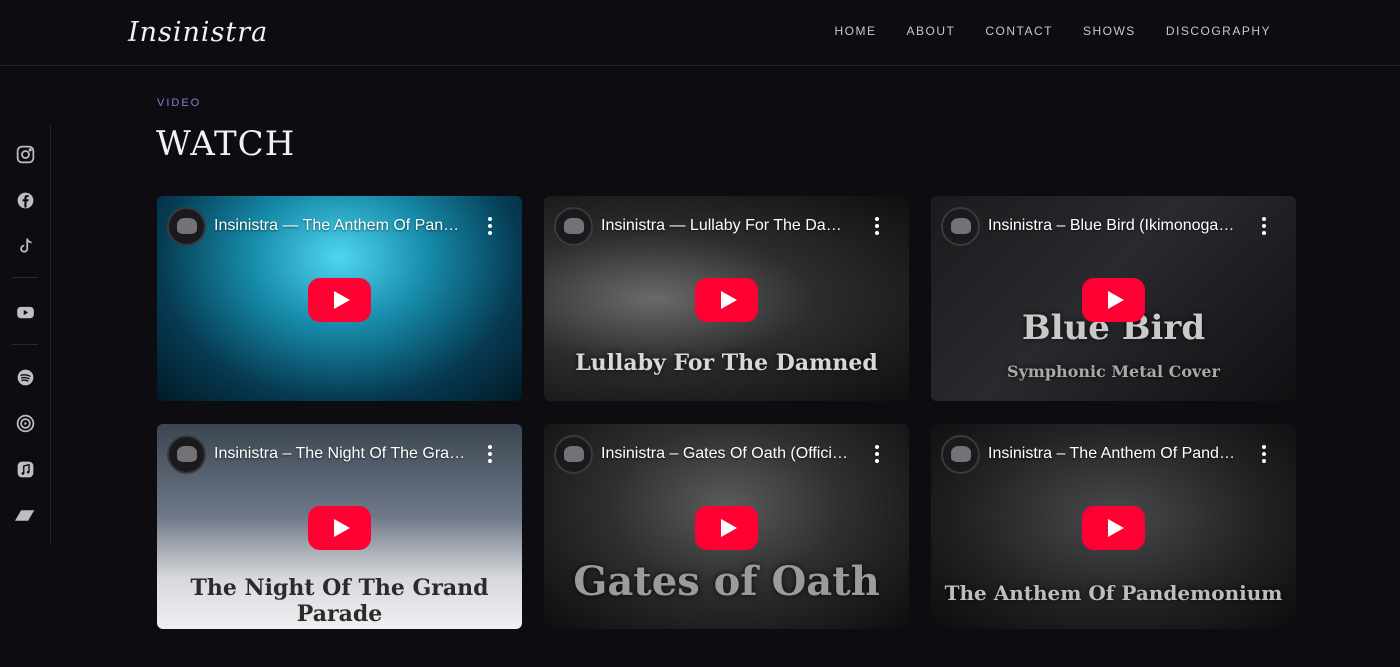 The height and width of the screenshot is (667, 1400). What do you see at coordinates (25, 469) in the screenshot?
I see `apple-music-icon` at bounding box center [25, 469].